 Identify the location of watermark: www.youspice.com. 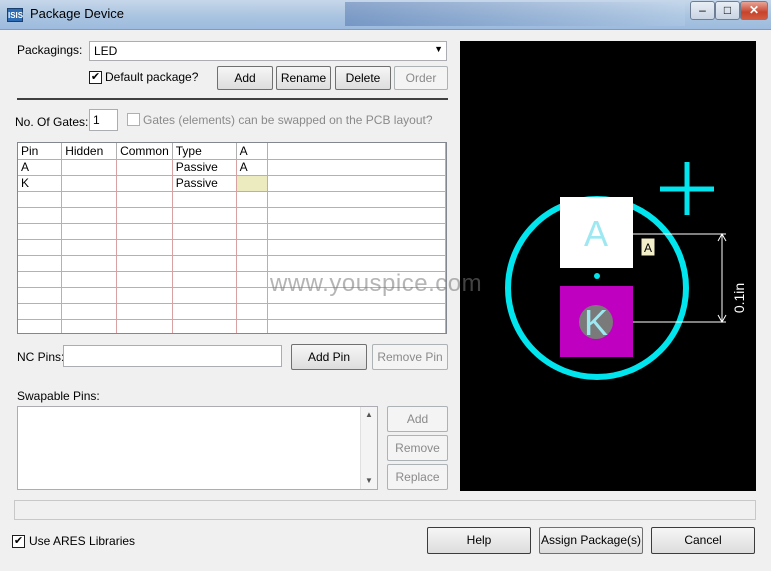
(376, 283).